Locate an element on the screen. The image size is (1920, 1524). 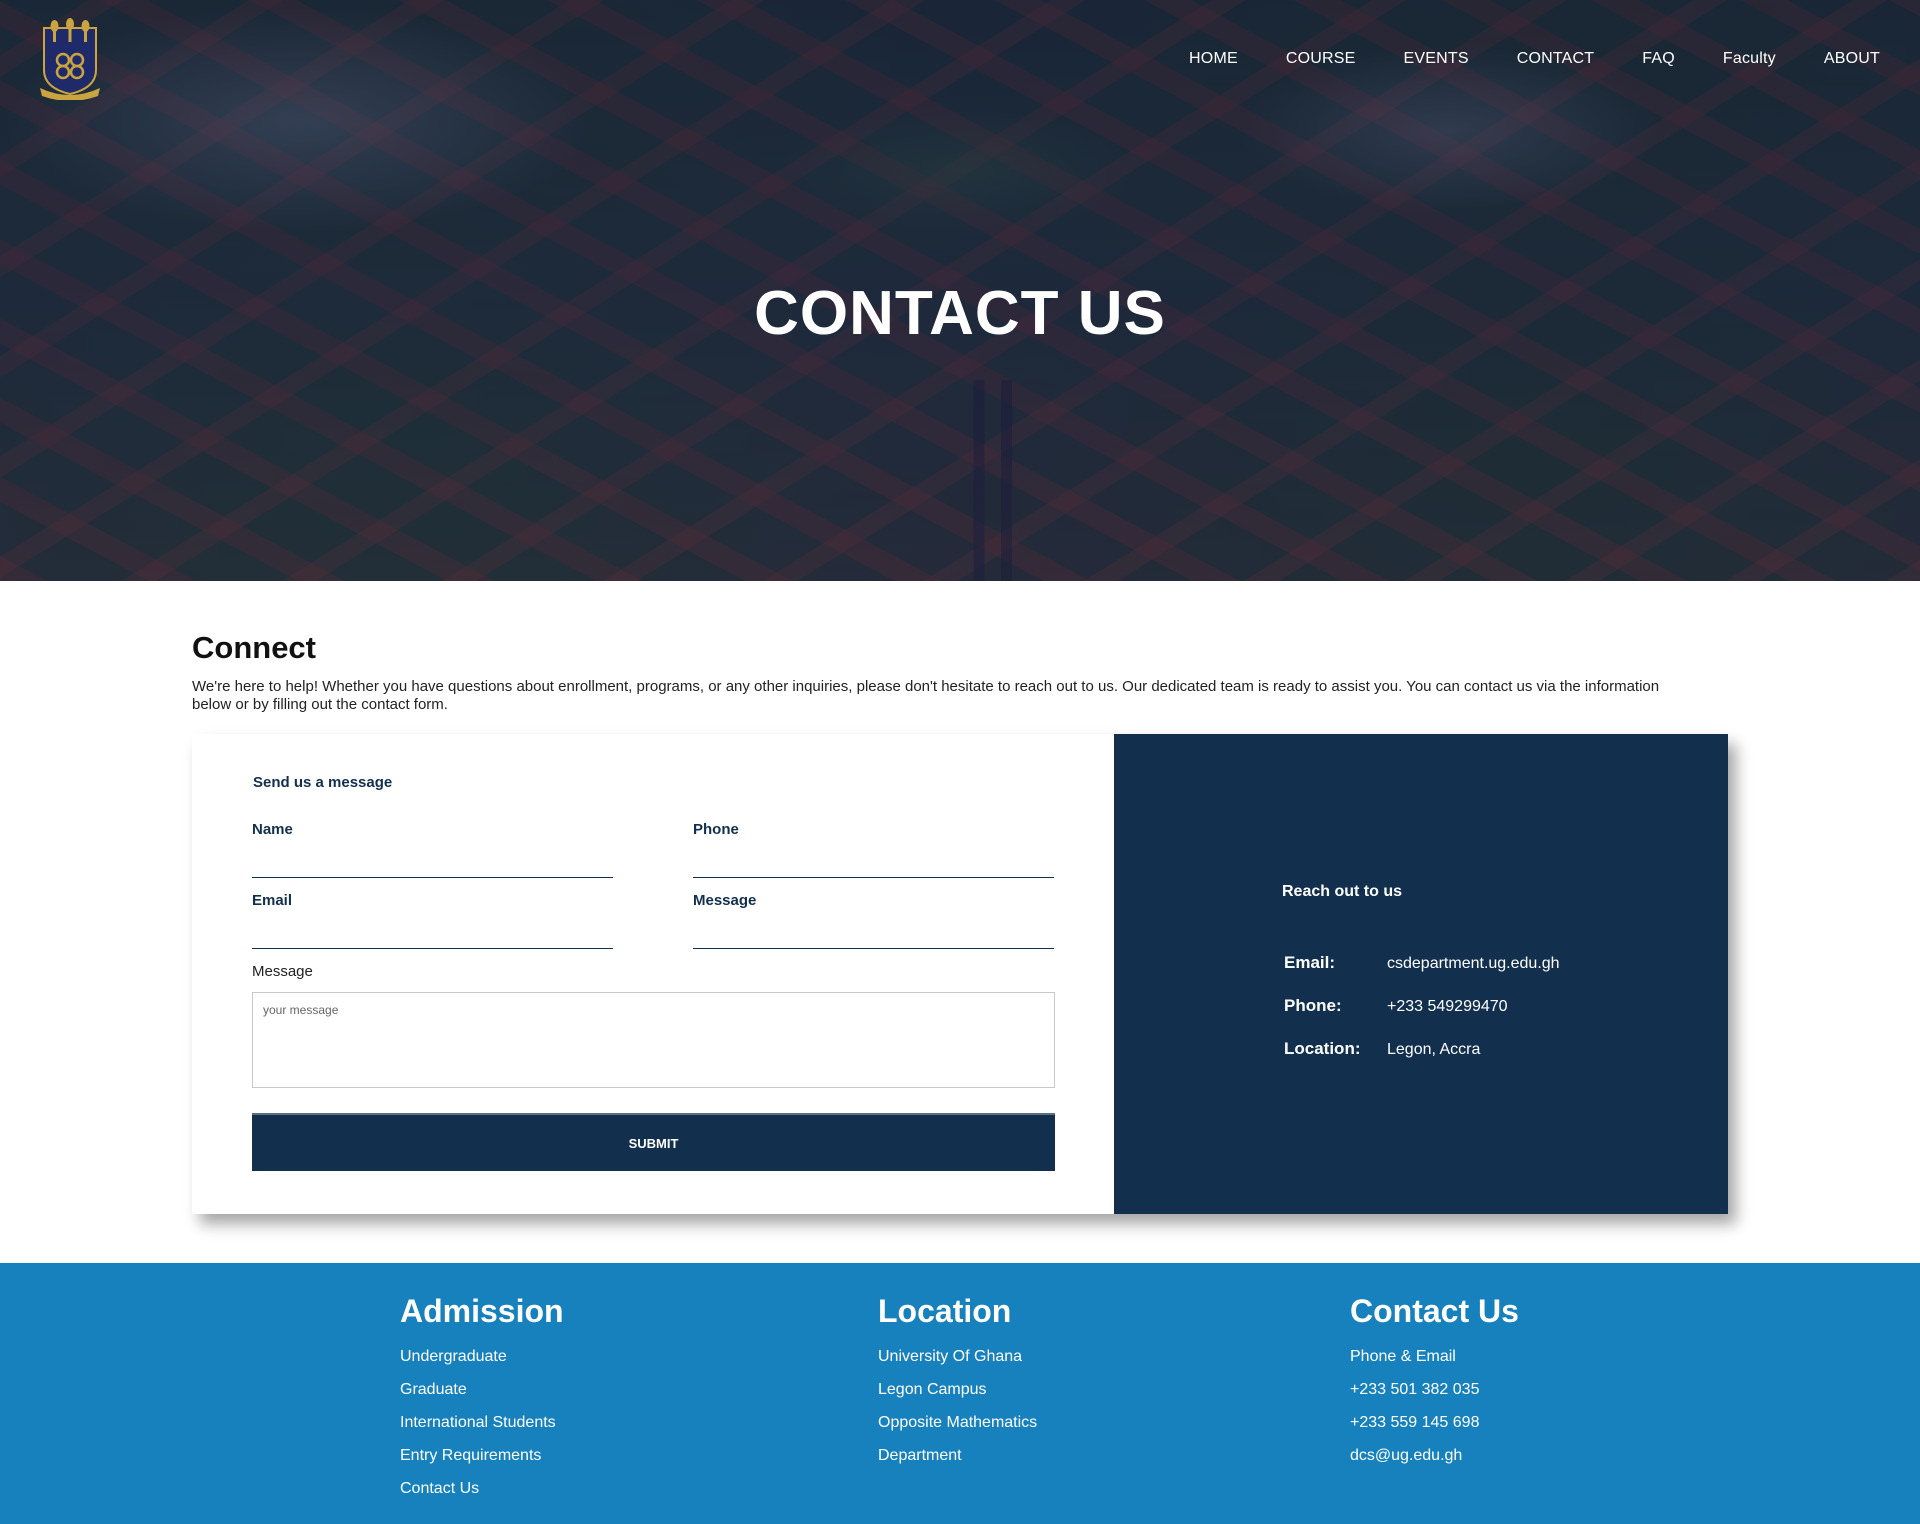
nav-faculty: Faculty is located at coordinates (1749, 59).